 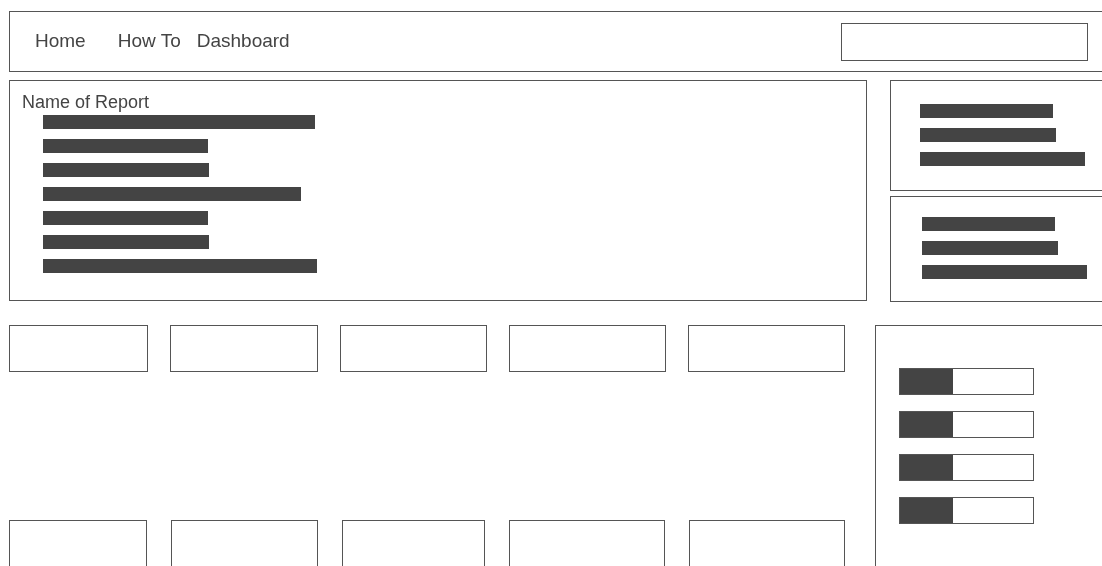 What do you see at coordinates (86, 102) in the screenshot?
I see `report-title: Name of Report` at bounding box center [86, 102].